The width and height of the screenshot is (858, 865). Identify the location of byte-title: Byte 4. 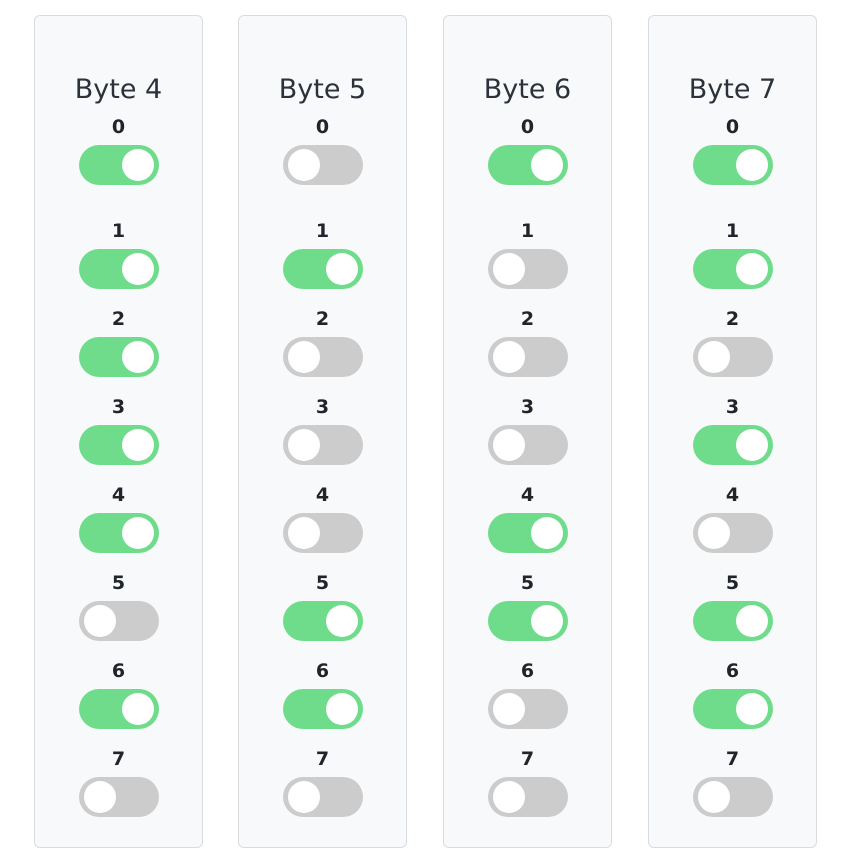
(118, 89).